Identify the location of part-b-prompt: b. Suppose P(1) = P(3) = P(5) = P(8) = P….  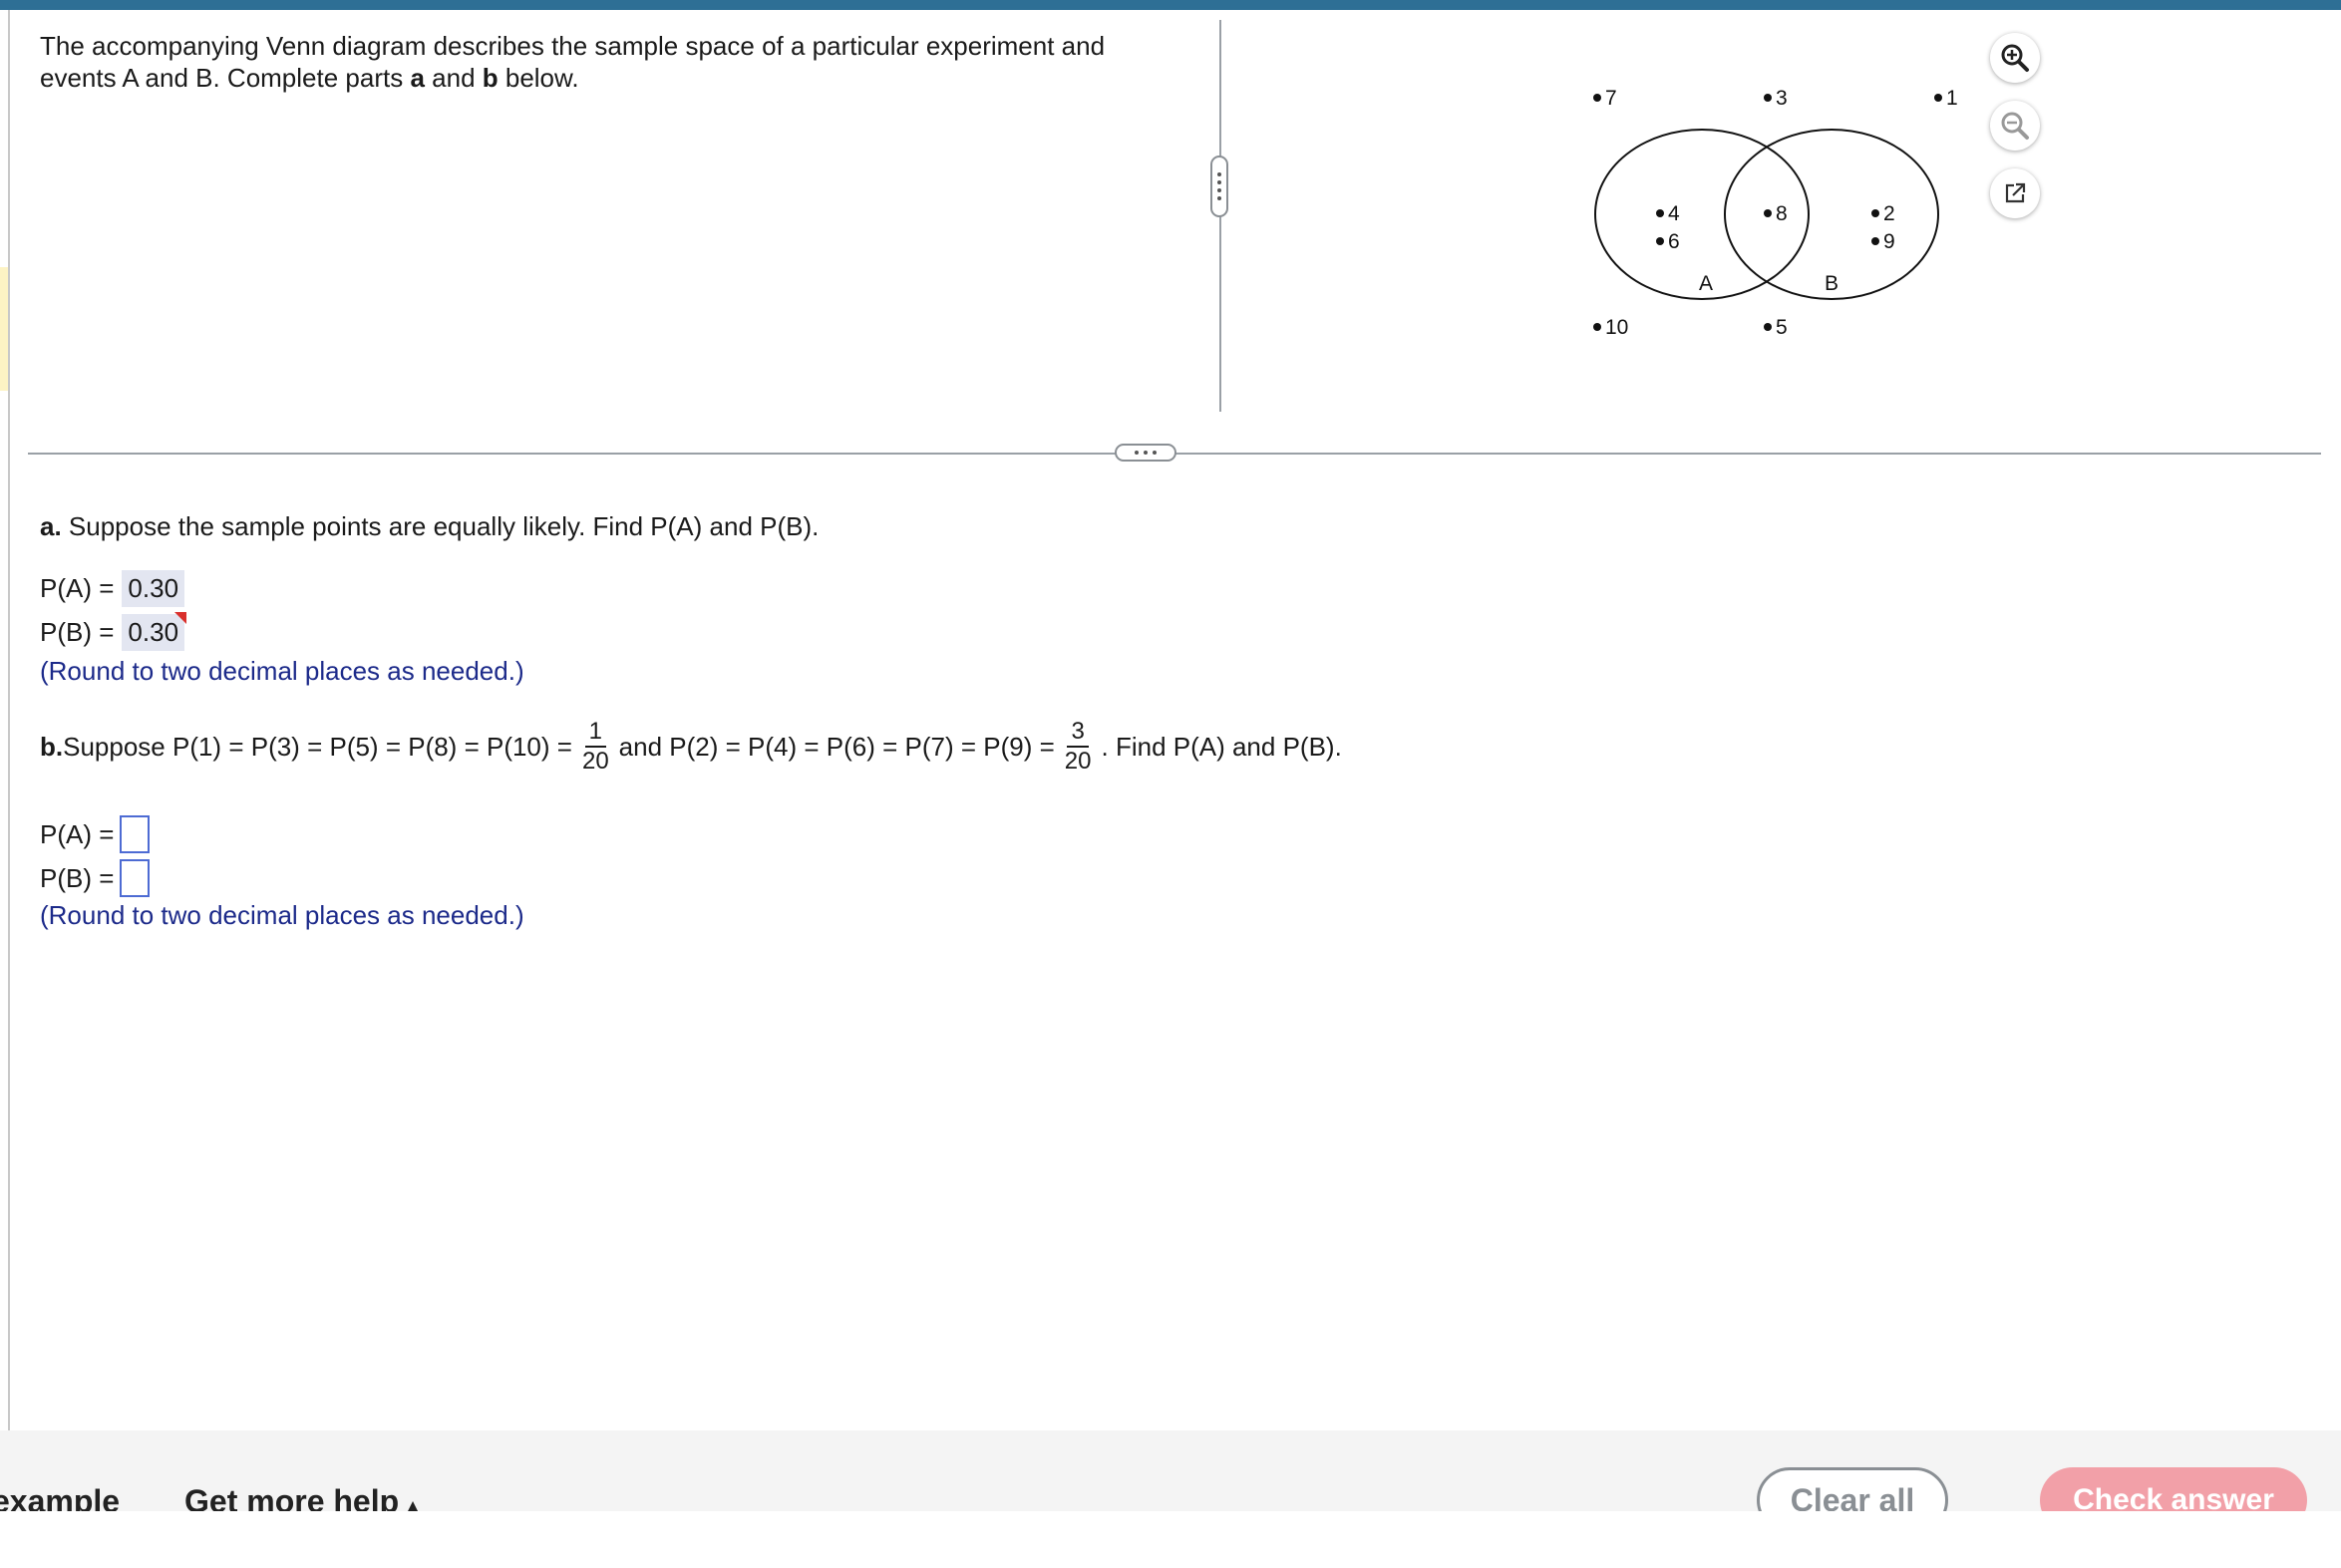
(691, 747).